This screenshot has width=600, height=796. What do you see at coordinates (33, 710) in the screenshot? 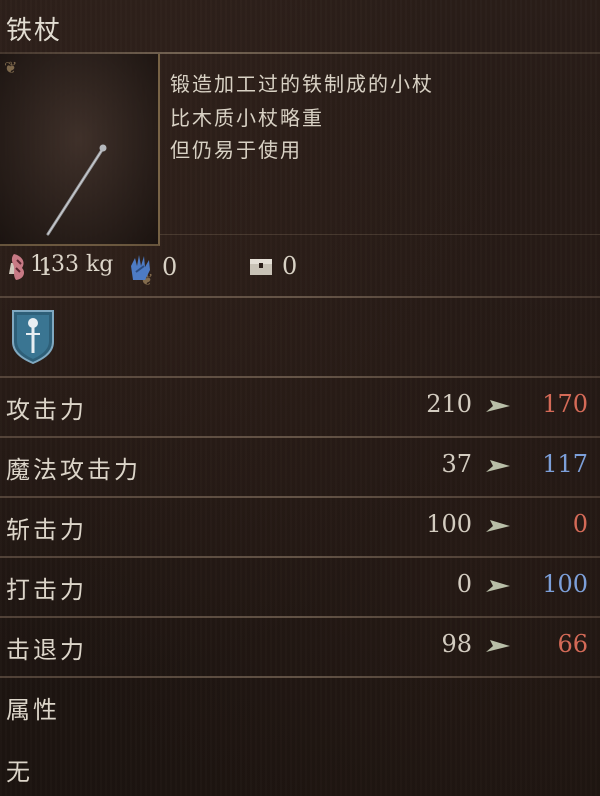
I see `attribute-label: 属性` at bounding box center [33, 710].